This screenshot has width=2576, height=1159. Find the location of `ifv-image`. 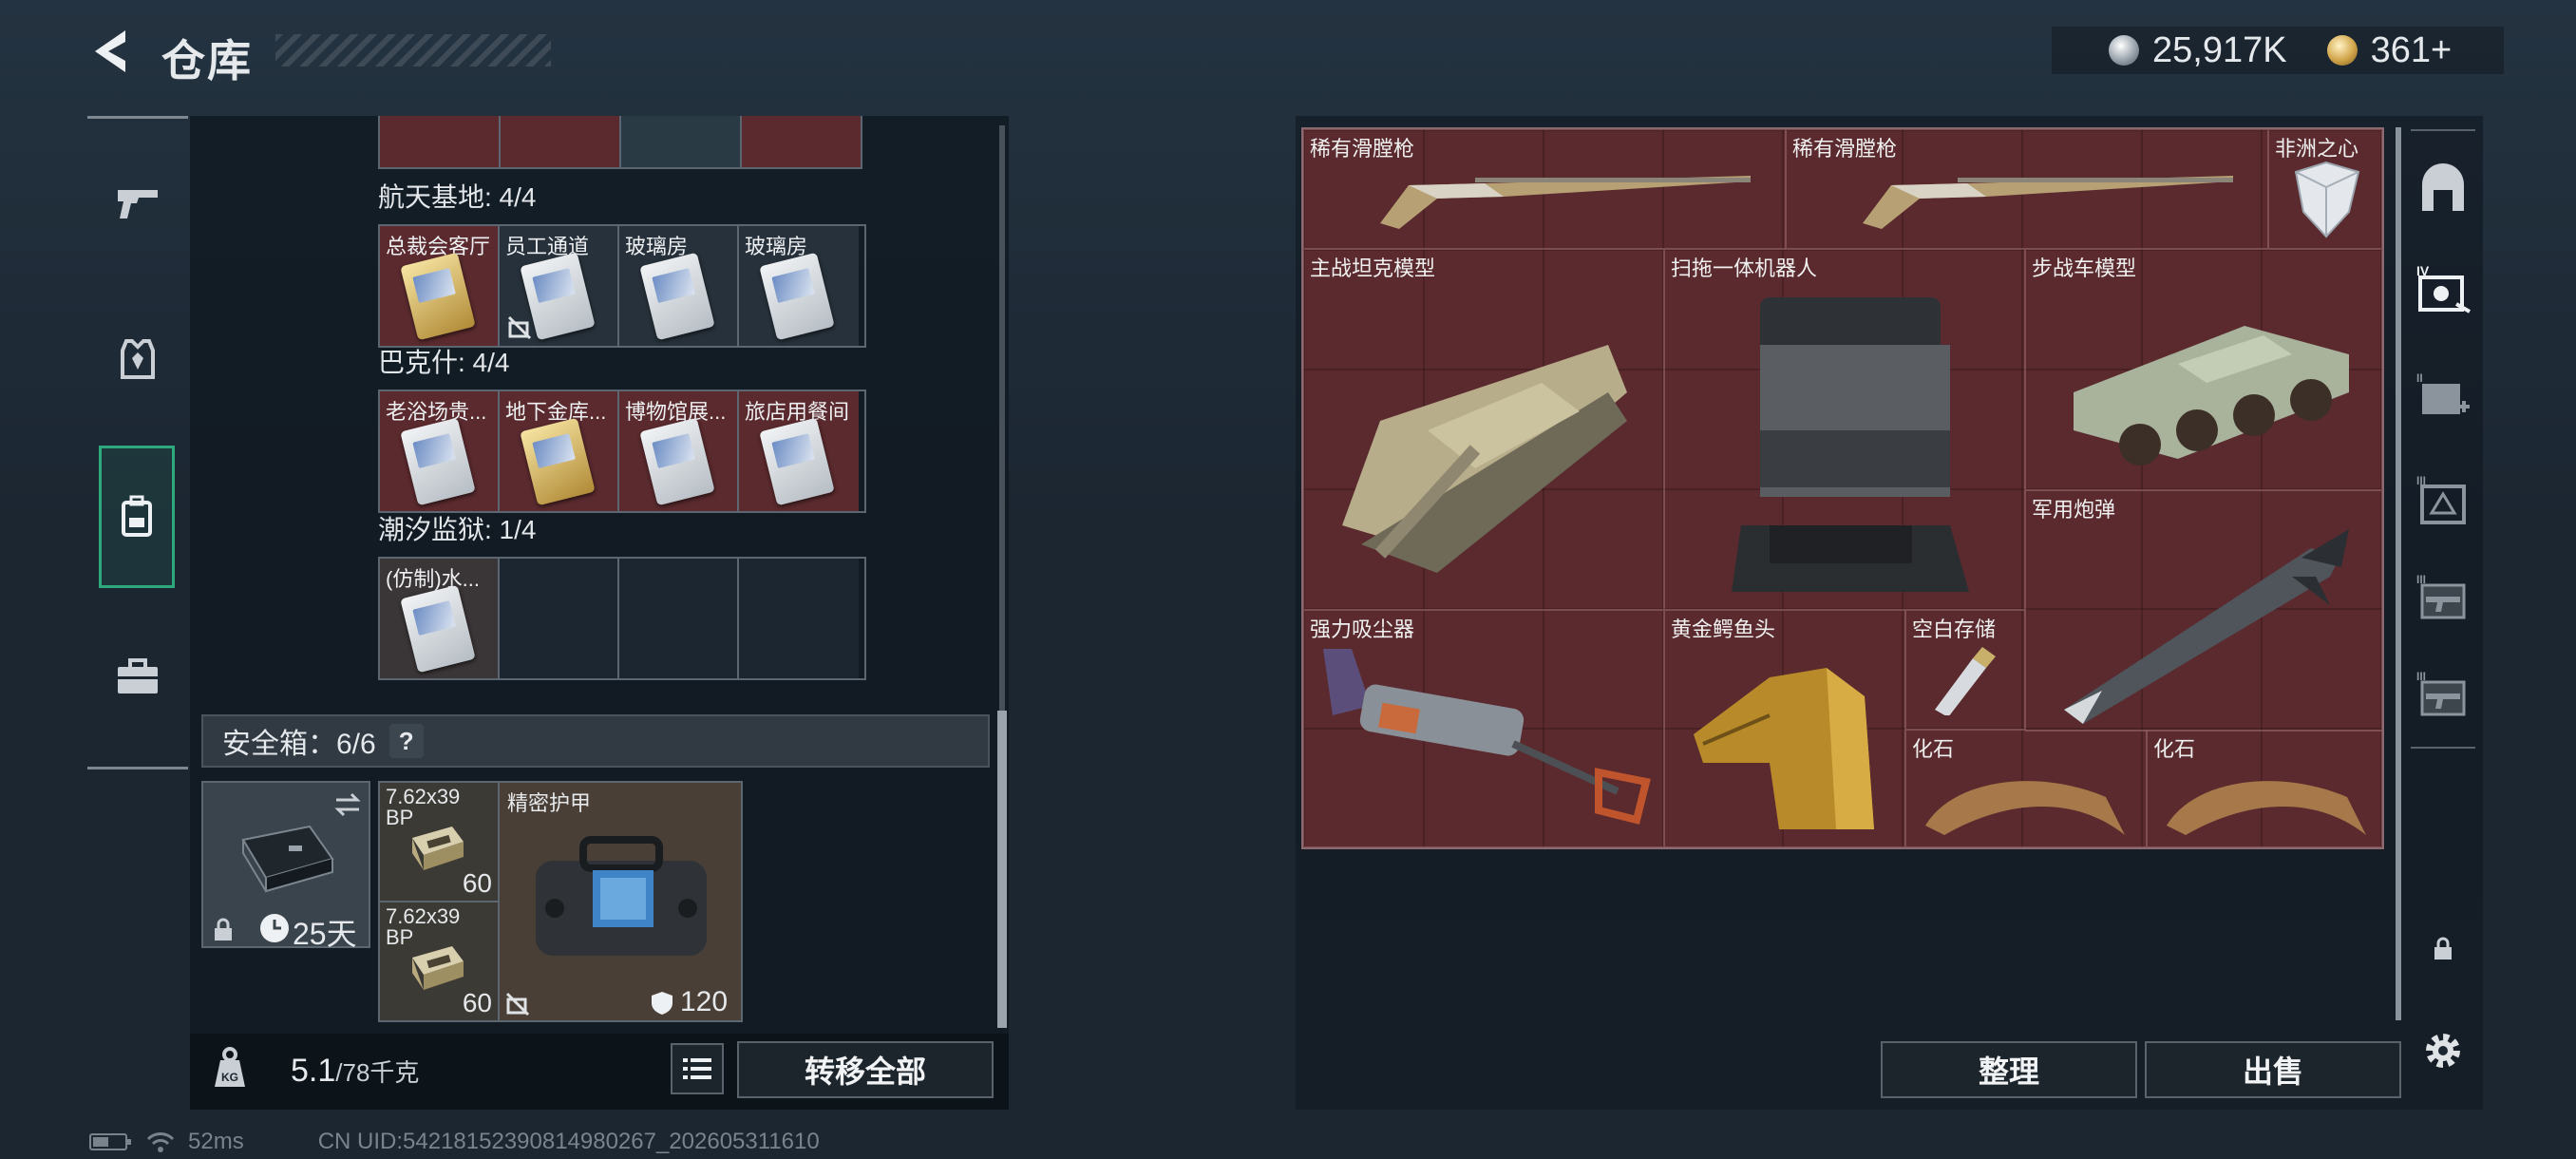

ifv-image is located at coordinates (2211, 396).